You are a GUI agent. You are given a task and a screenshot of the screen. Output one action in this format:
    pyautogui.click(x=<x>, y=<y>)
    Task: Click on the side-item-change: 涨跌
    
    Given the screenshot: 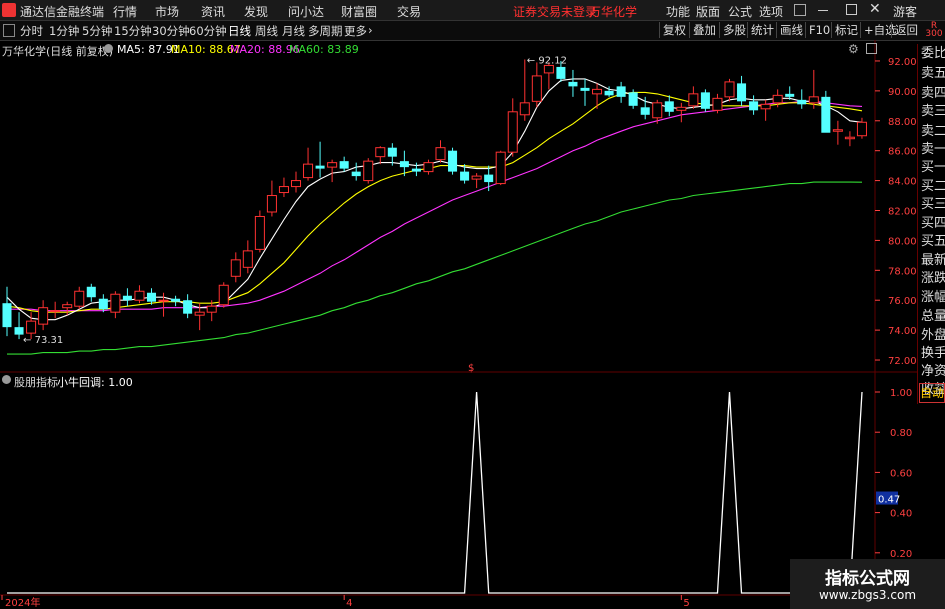 What is the action you would take?
    pyautogui.click(x=933, y=279)
    